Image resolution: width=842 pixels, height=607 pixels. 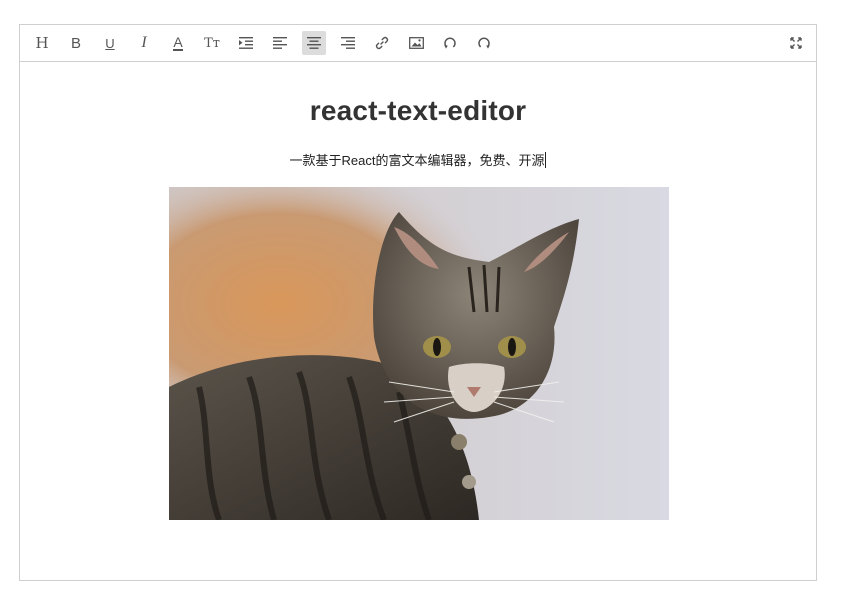 I want to click on bold-icon: B, so click(x=75, y=43).